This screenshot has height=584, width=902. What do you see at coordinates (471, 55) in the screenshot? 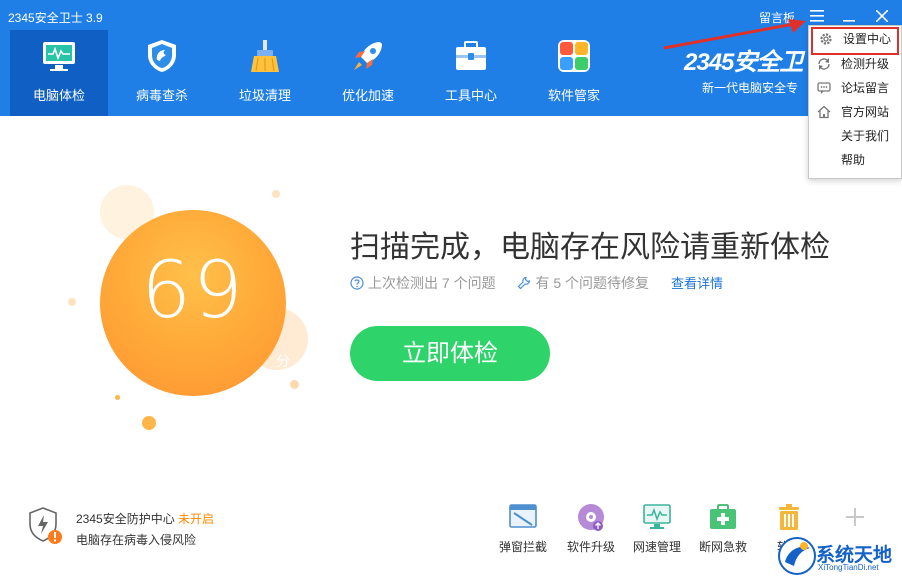
I see `toolbox-icon` at bounding box center [471, 55].